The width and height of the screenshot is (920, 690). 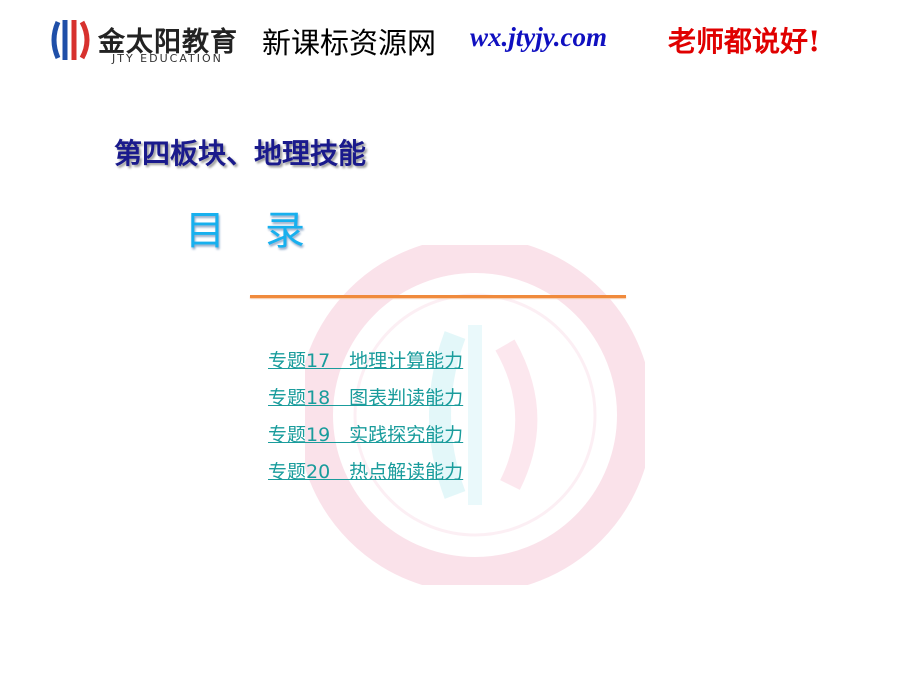 What do you see at coordinates (365, 396) in the screenshot?
I see `toc-link-18: 专题18 图表判读能力` at bounding box center [365, 396].